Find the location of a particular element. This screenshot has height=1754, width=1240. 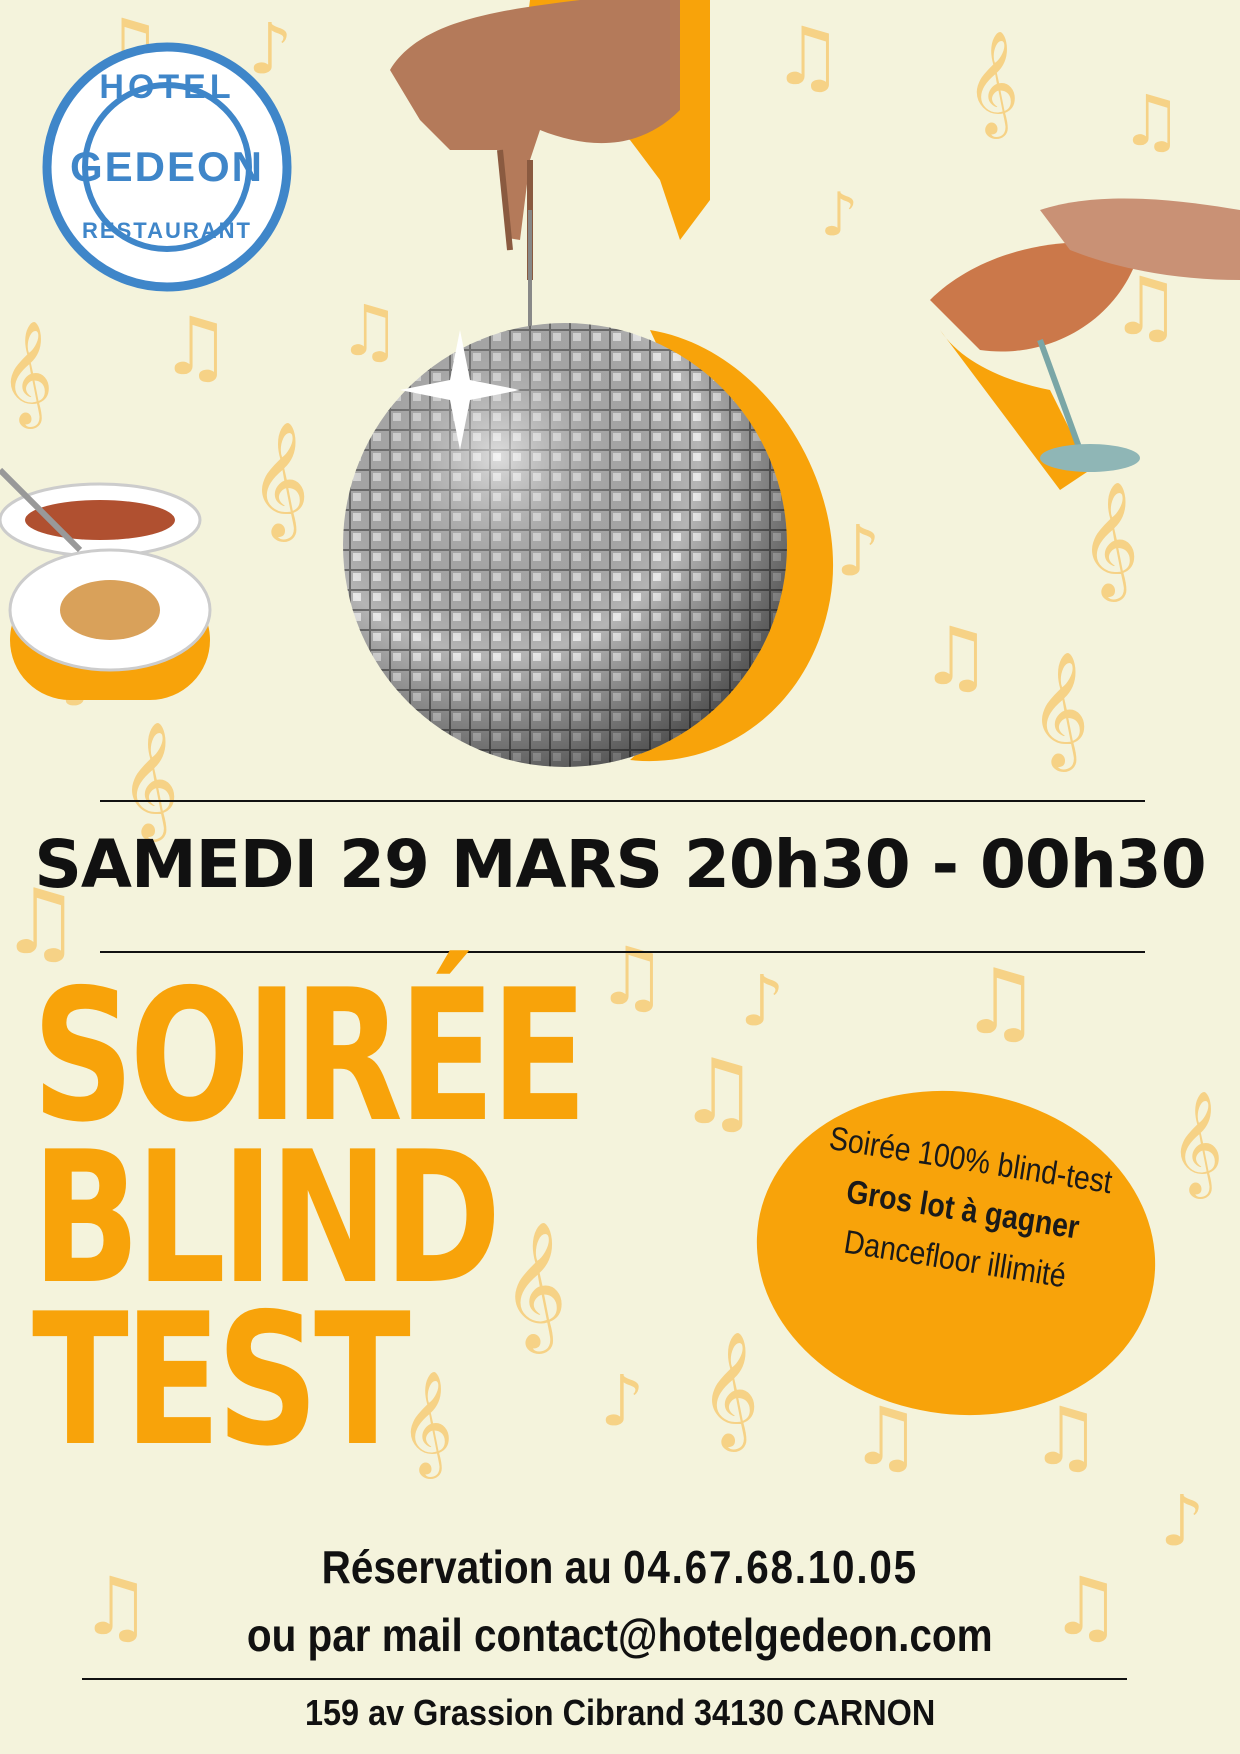

logo-top-word: HOTEL is located at coordinates (167, 87).